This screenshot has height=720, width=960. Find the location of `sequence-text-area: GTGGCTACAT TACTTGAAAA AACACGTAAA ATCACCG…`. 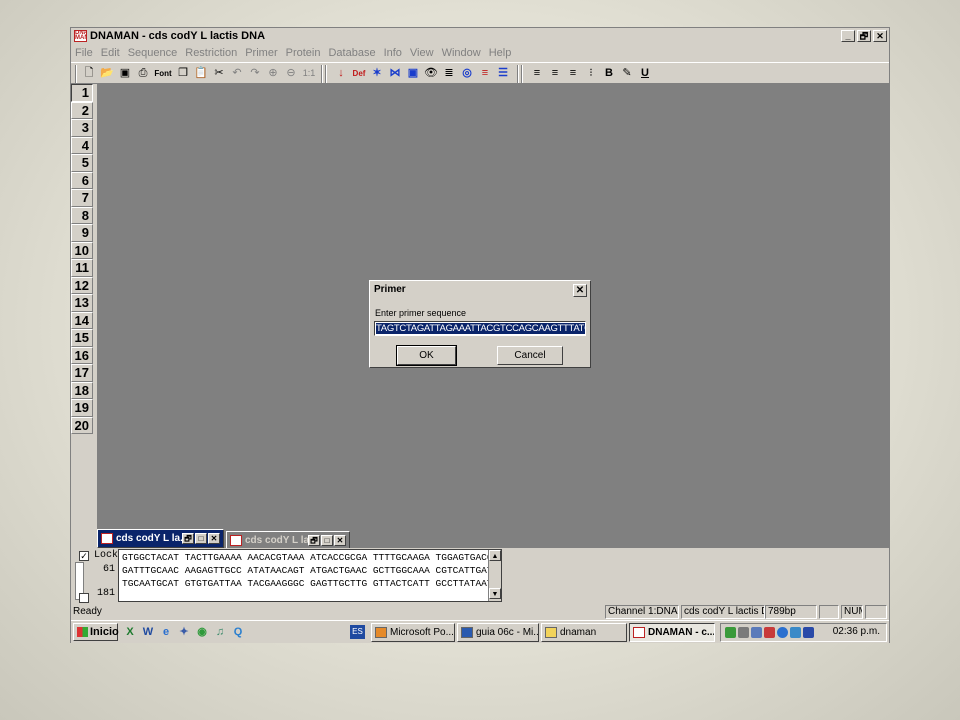

sequence-text-area: GTGGCTACAT TACTTGAAAA AACACGTAAA ATCACCG… is located at coordinates (310, 575).